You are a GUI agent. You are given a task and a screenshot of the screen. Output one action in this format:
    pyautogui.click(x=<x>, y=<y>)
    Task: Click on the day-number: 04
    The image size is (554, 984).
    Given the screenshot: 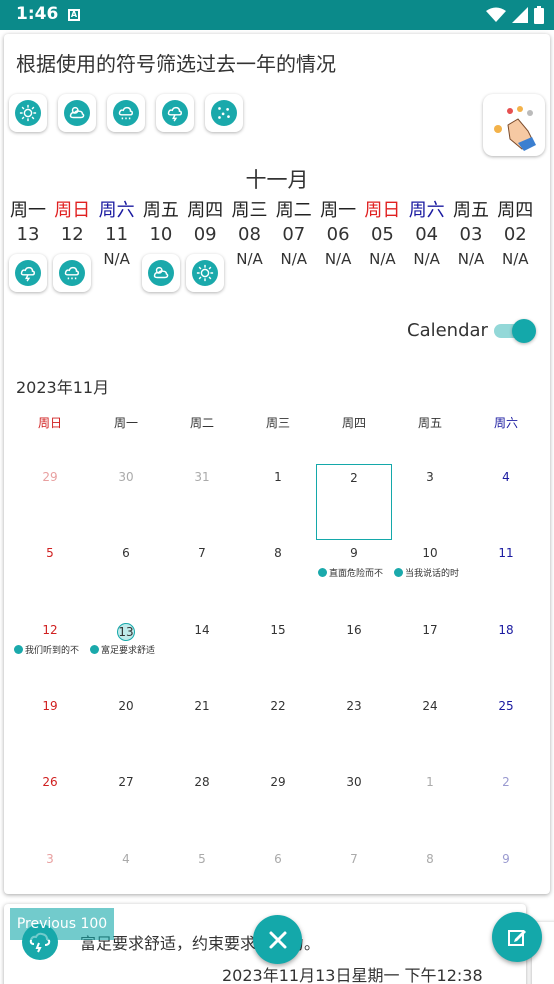 What is the action you would take?
    pyautogui.click(x=427, y=234)
    